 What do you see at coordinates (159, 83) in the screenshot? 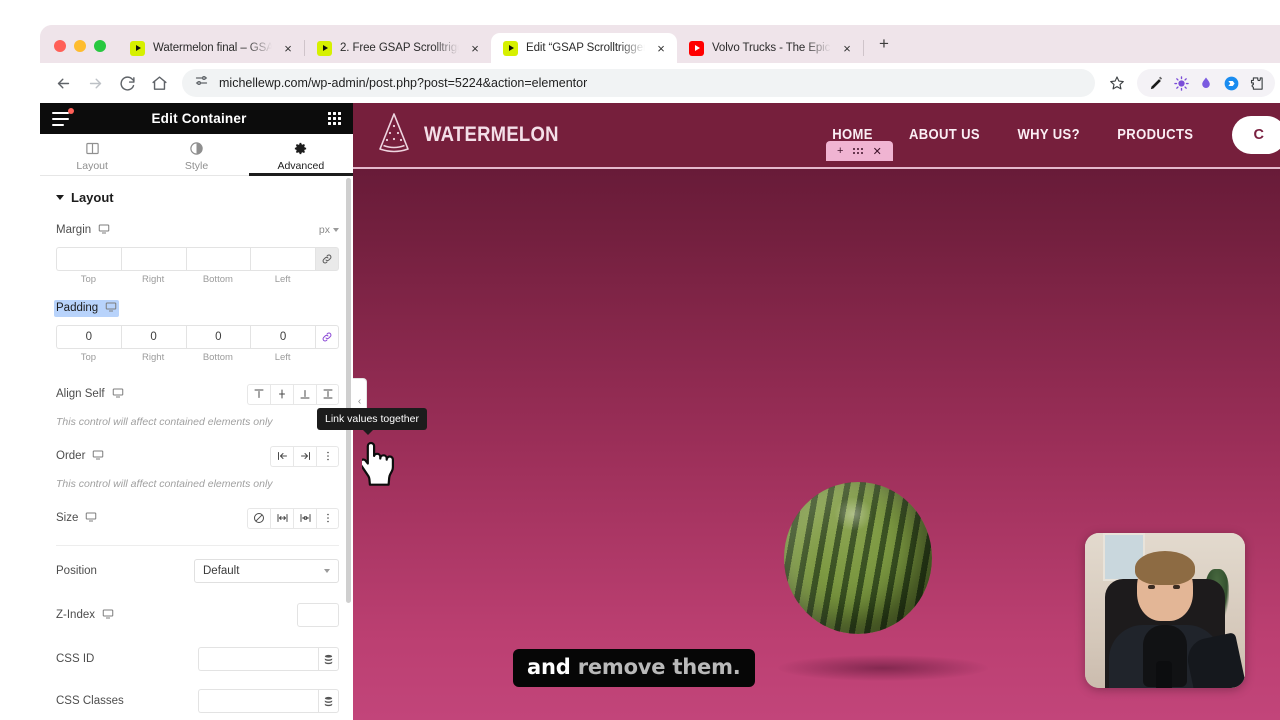
I see `home-icon` at bounding box center [159, 83].